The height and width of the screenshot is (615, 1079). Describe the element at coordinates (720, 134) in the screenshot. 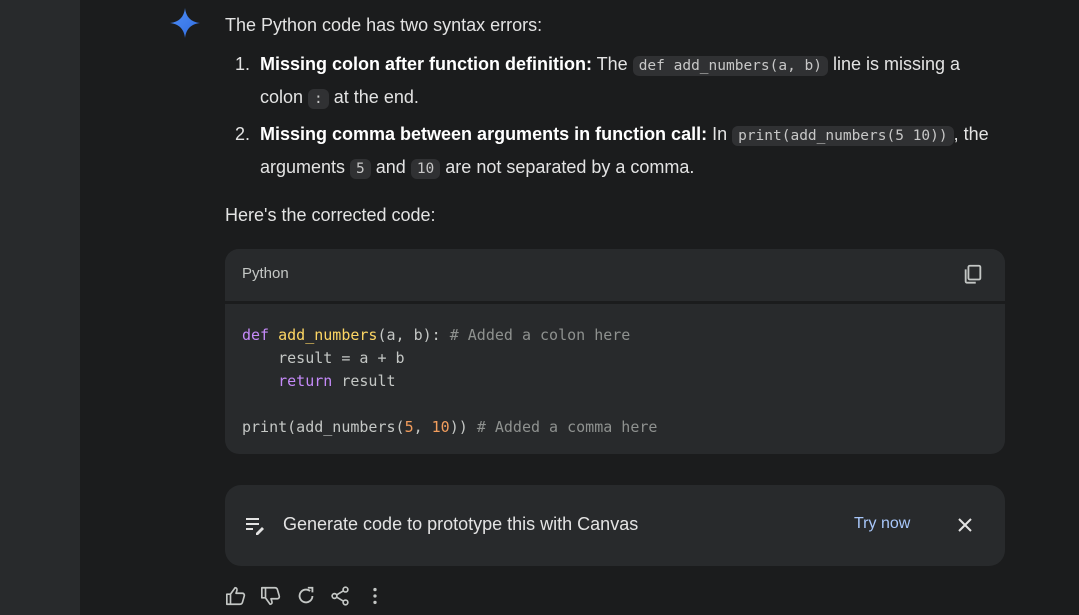

I see `error-text: In` at that location.